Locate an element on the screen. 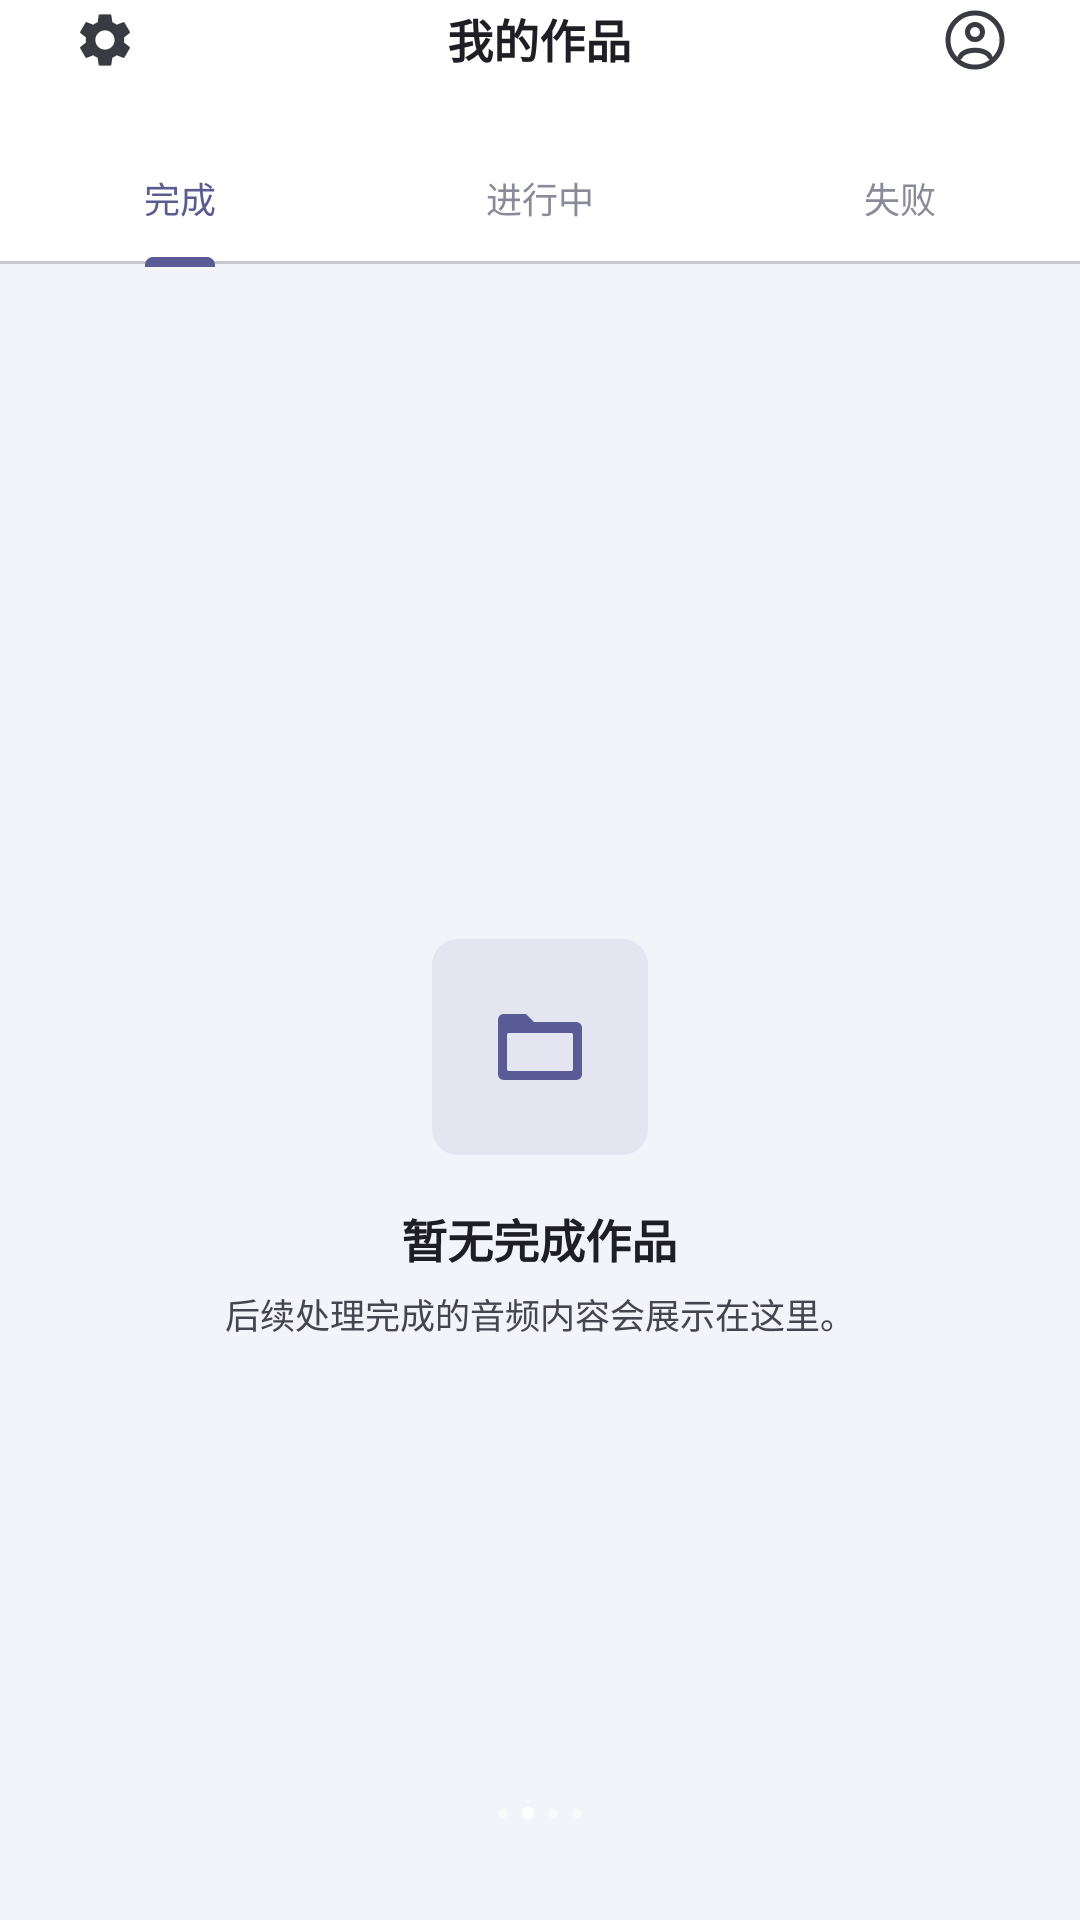 The width and height of the screenshot is (1080, 1920). app-header: 我的作品 完成 进行中 失败 is located at coordinates (540, 133).